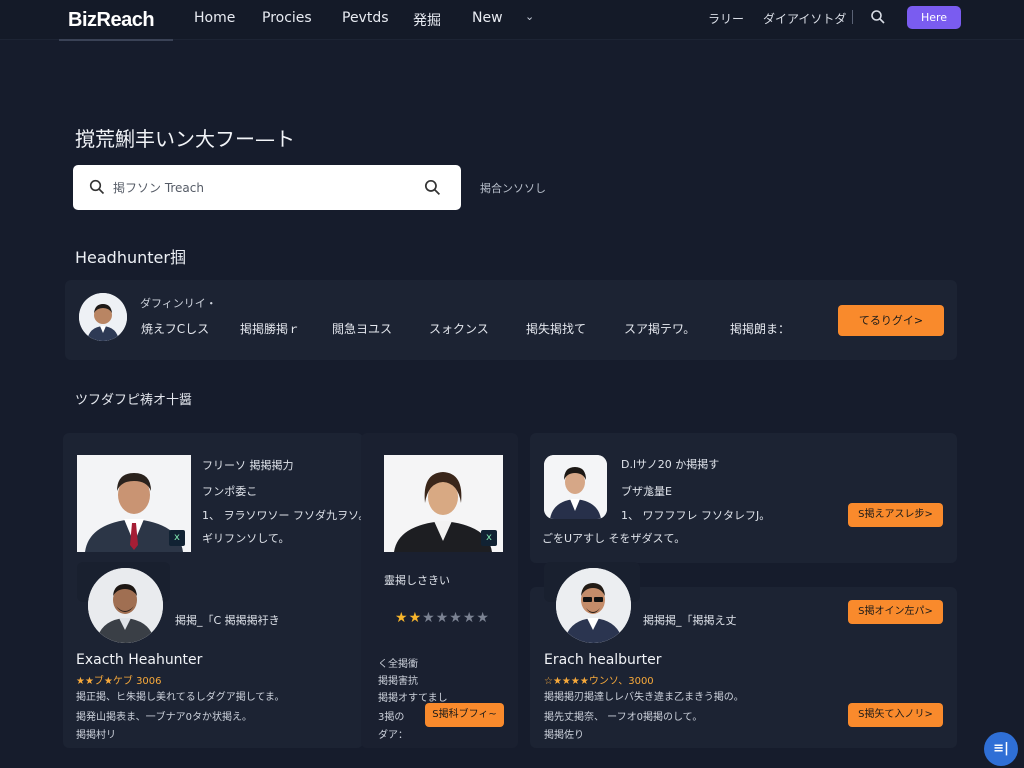 Image resolution: width=1024 pixels, height=768 pixels. Describe the element at coordinates (134, 400) in the screenshot. I see `section-heading: ツフダフピ祷オ十醤` at that location.